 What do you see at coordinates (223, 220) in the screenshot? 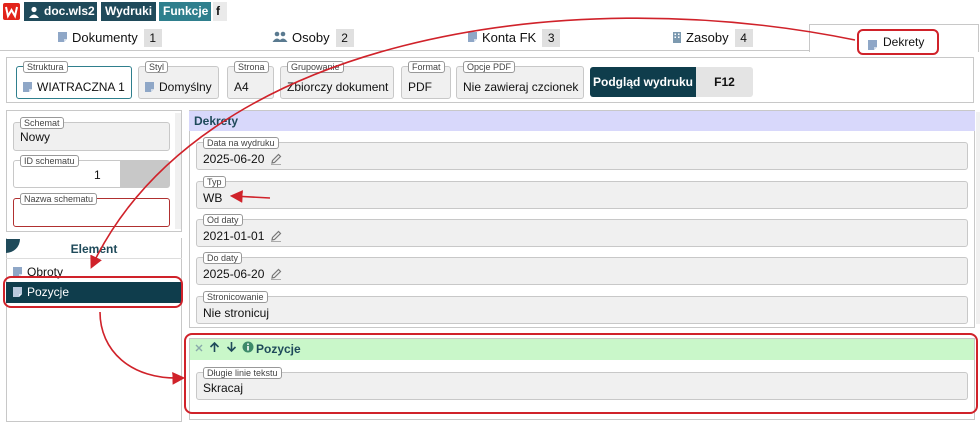
I see `od-daty-label: Od daty` at bounding box center [223, 220].